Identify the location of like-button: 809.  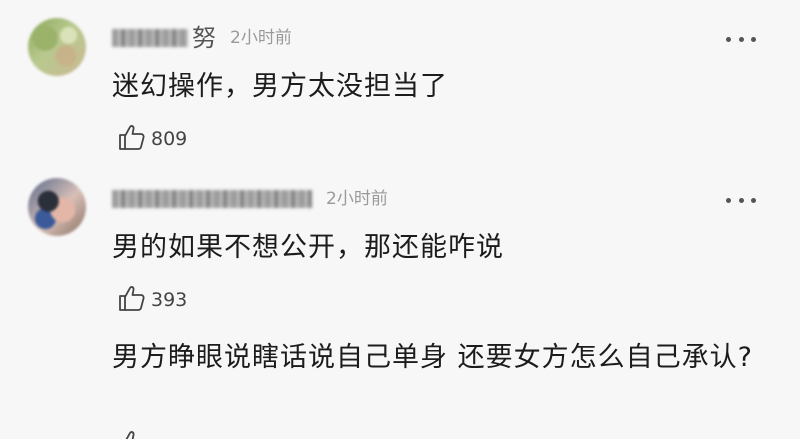
(152, 139).